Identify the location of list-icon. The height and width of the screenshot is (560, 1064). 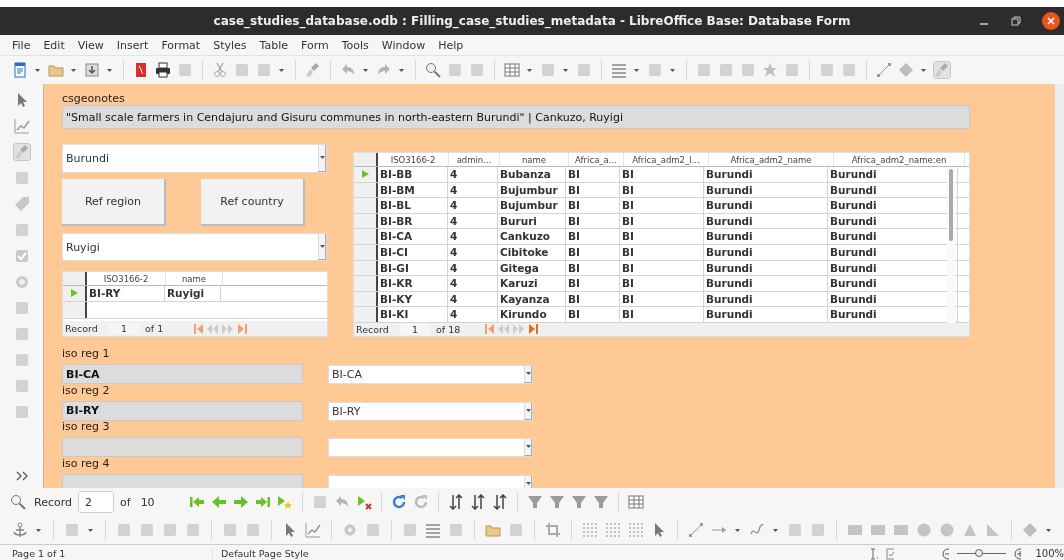
(433, 530).